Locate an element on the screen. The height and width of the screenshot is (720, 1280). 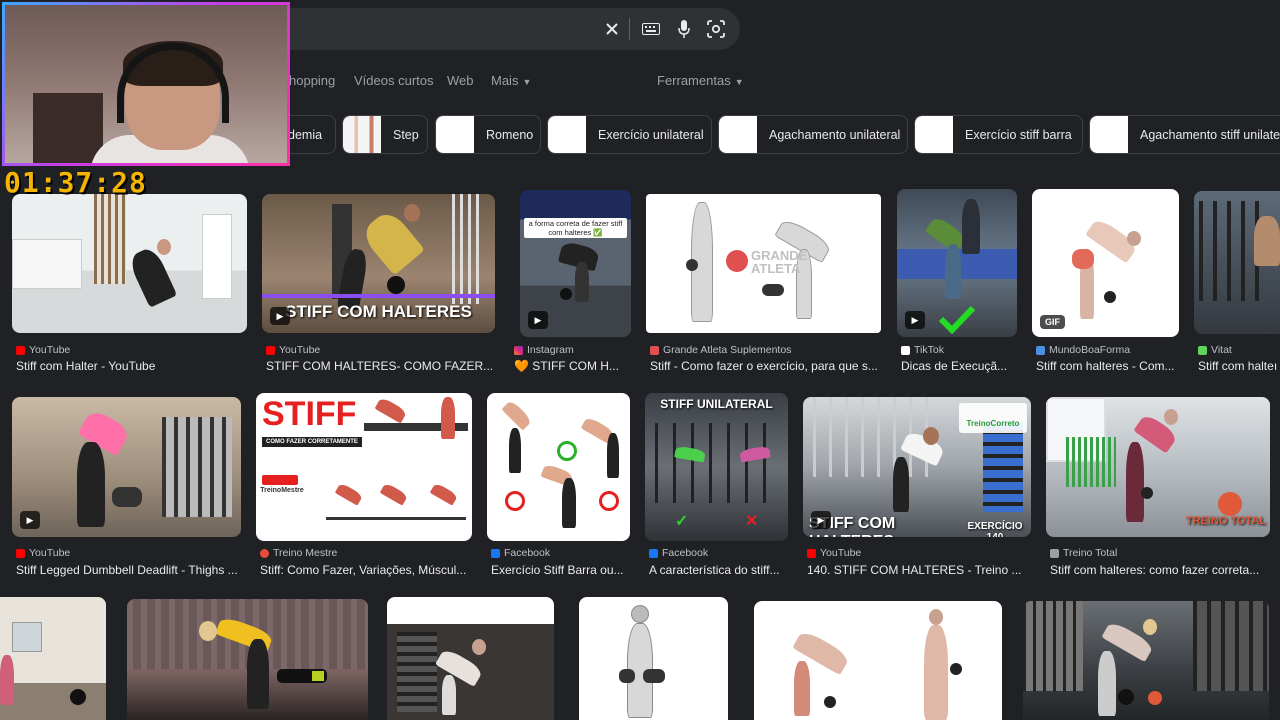
thumbnail-overlay-text: STIFF COM HALTERES is located at coordinates (852, 526).